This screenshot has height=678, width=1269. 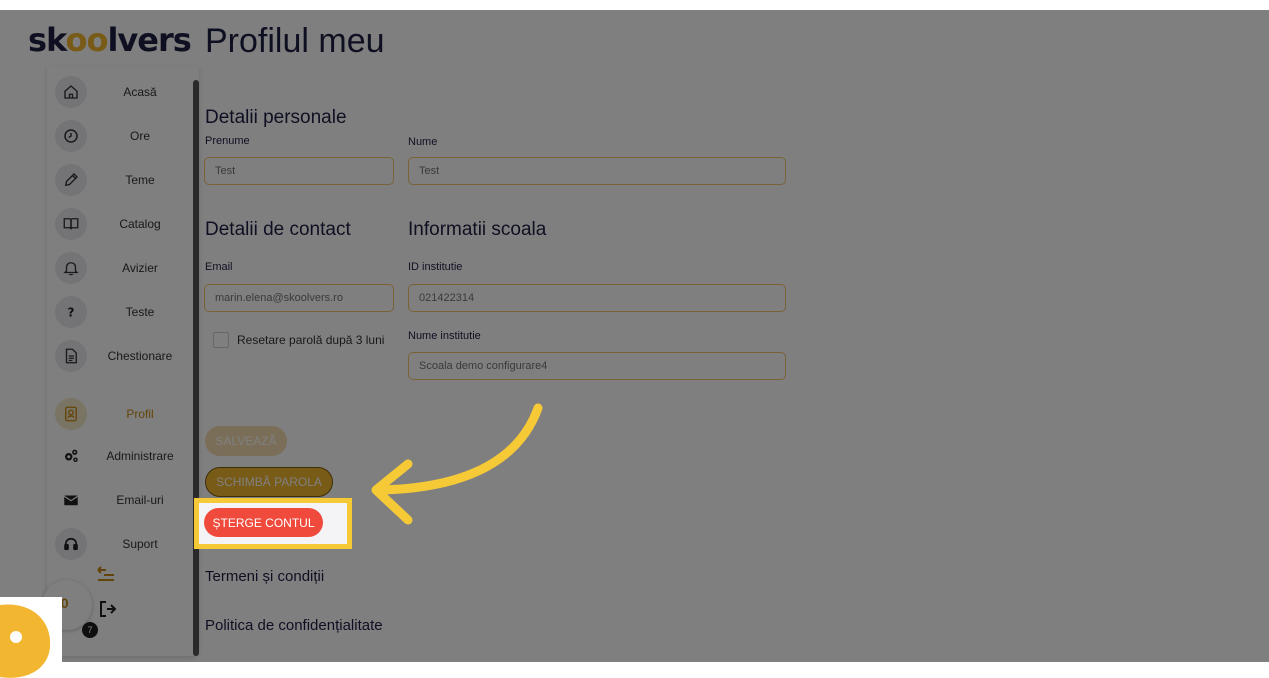 What do you see at coordinates (71, 224) in the screenshot?
I see `book-icon` at bounding box center [71, 224].